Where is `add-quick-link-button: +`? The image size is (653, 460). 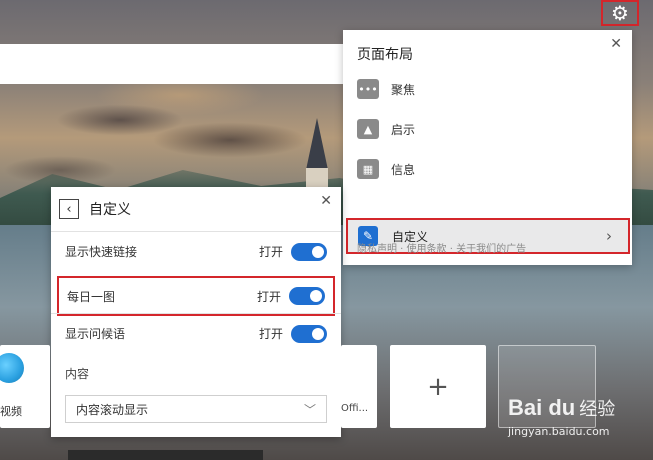
add-quick-link-button: + is located at coordinates (438, 386).